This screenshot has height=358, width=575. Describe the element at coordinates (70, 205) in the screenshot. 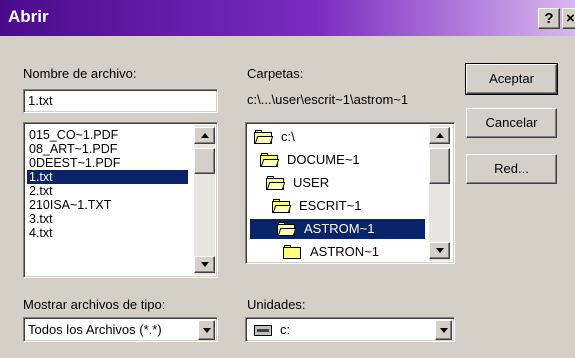

I see `list-item: 210ISA~1.TXT` at that location.